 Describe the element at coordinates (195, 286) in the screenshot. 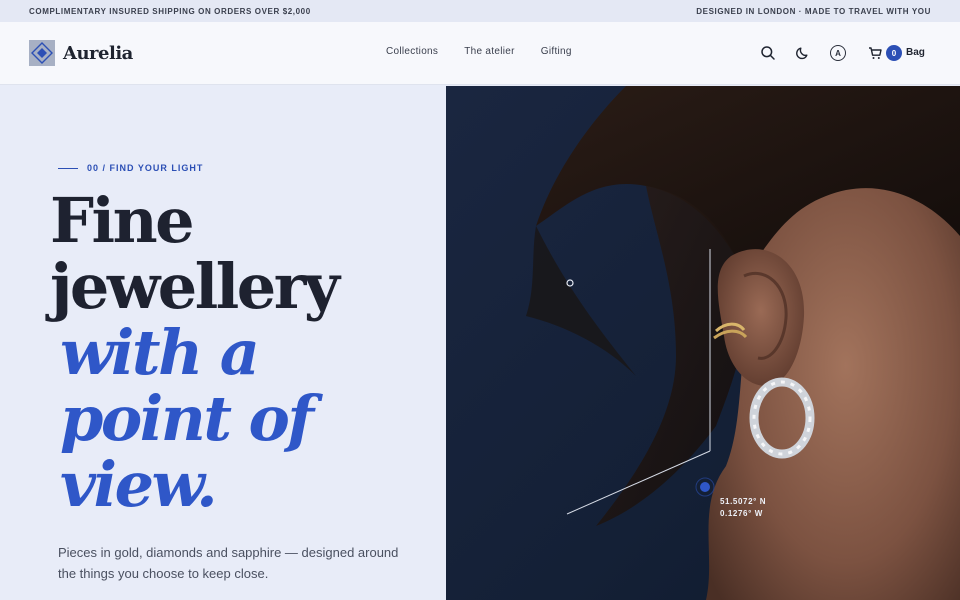

I see `headline-line-2: jewellery` at that location.